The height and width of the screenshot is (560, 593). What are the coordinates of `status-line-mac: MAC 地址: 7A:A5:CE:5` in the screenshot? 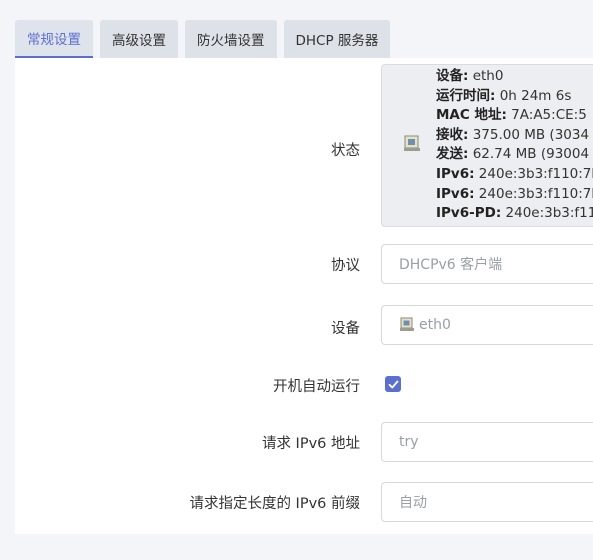 It's located at (511, 115).